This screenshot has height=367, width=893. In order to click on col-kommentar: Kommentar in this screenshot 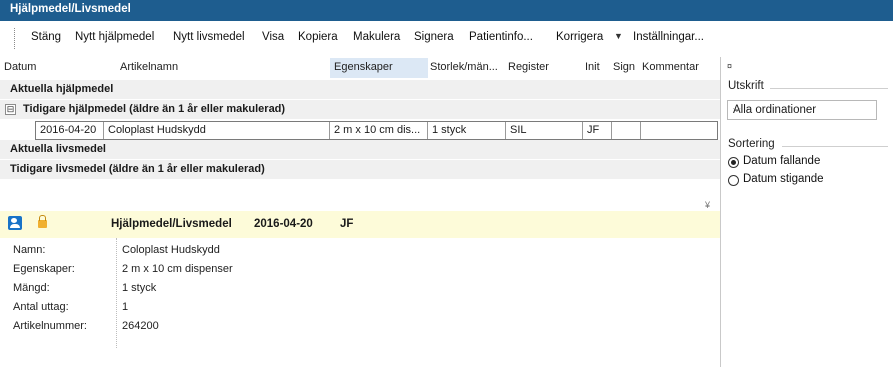, I will do `click(670, 67)`.